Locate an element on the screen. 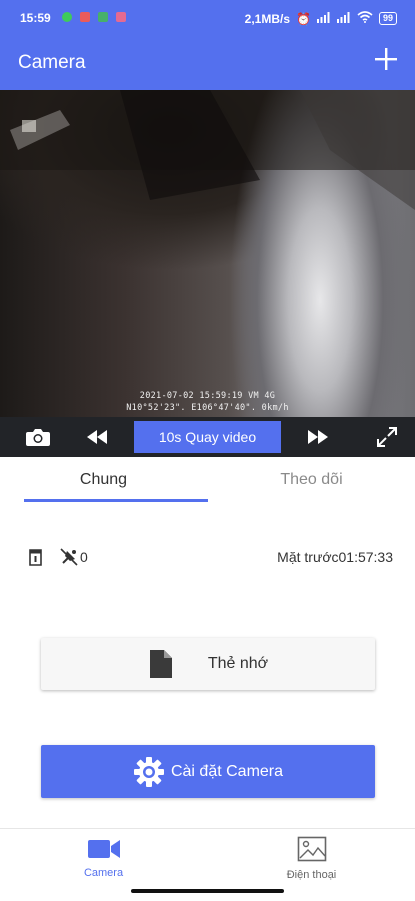  fast-forward-icon is located at coordinates (318, 437).